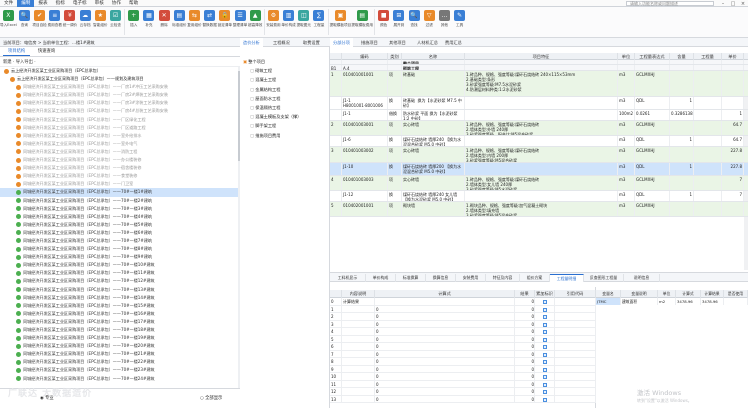 This screenshot has height=408, width=748. What do you see at coordinates (119, 233) in the screenshot?
I see `tree-node: 同城经济开发区某工业区采购项目（EPC总承包）——70#一楼6#建筑` at bounding box center [119, 233].